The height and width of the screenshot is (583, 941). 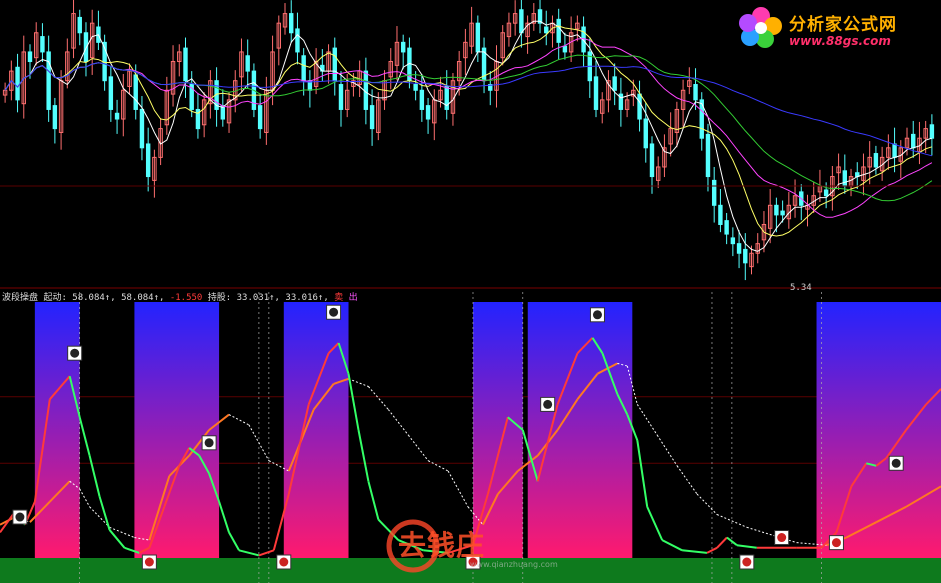 What do you see at coordinates (219, 298) in the screenshot?
I see `legend-item2-label: 持股:` at bounding box center [219, 298].